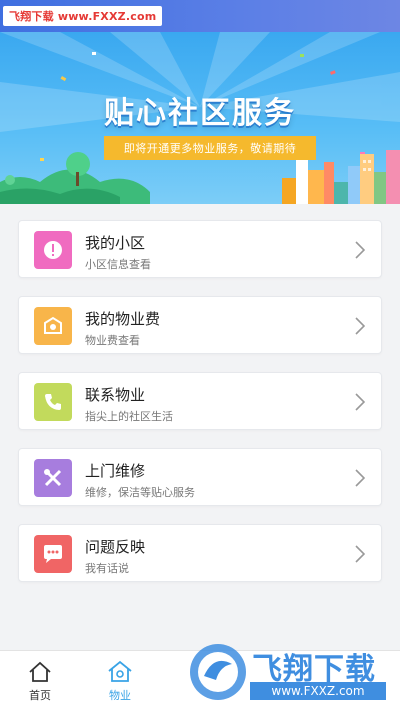 The height and width of the screenshot is (713, 400). What do you see at coordinates (83, 16) in the screenshot?
I see `watermark-top: 飞翔下载 www.FXXZ.com` at bounding box center [83, 16].